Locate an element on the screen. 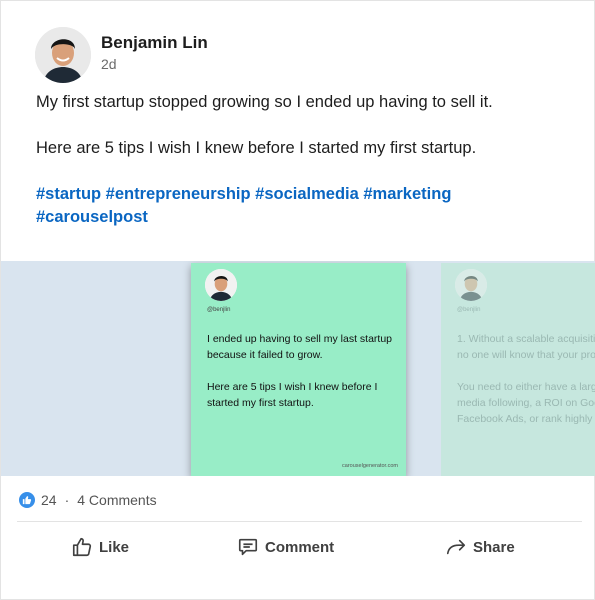  comment-count: 4 Comments is located at coordinates (116, 500).